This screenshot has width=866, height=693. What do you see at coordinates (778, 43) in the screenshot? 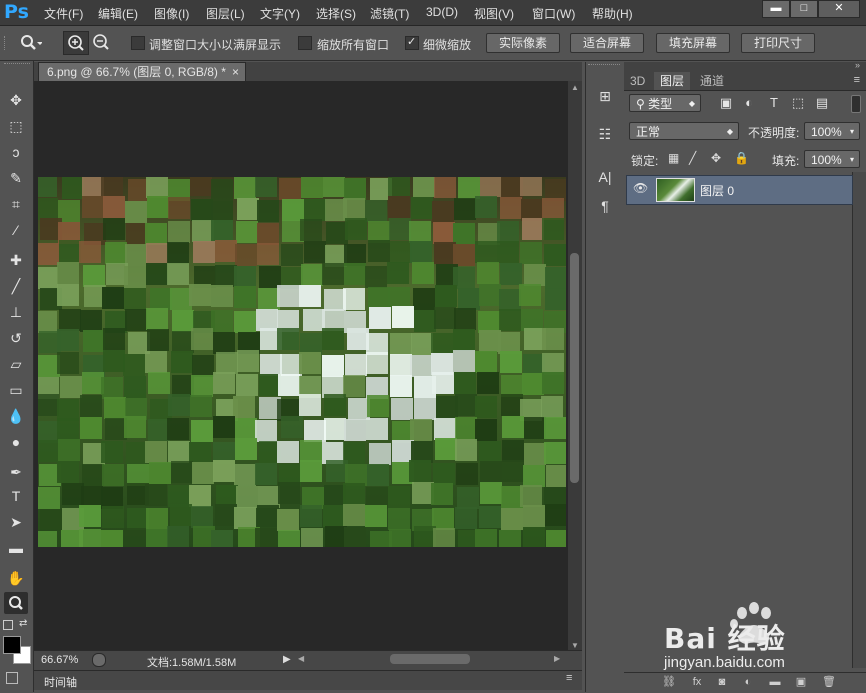
I see `print-size-button: 打印尺寸` at bounding box center [778, 43].